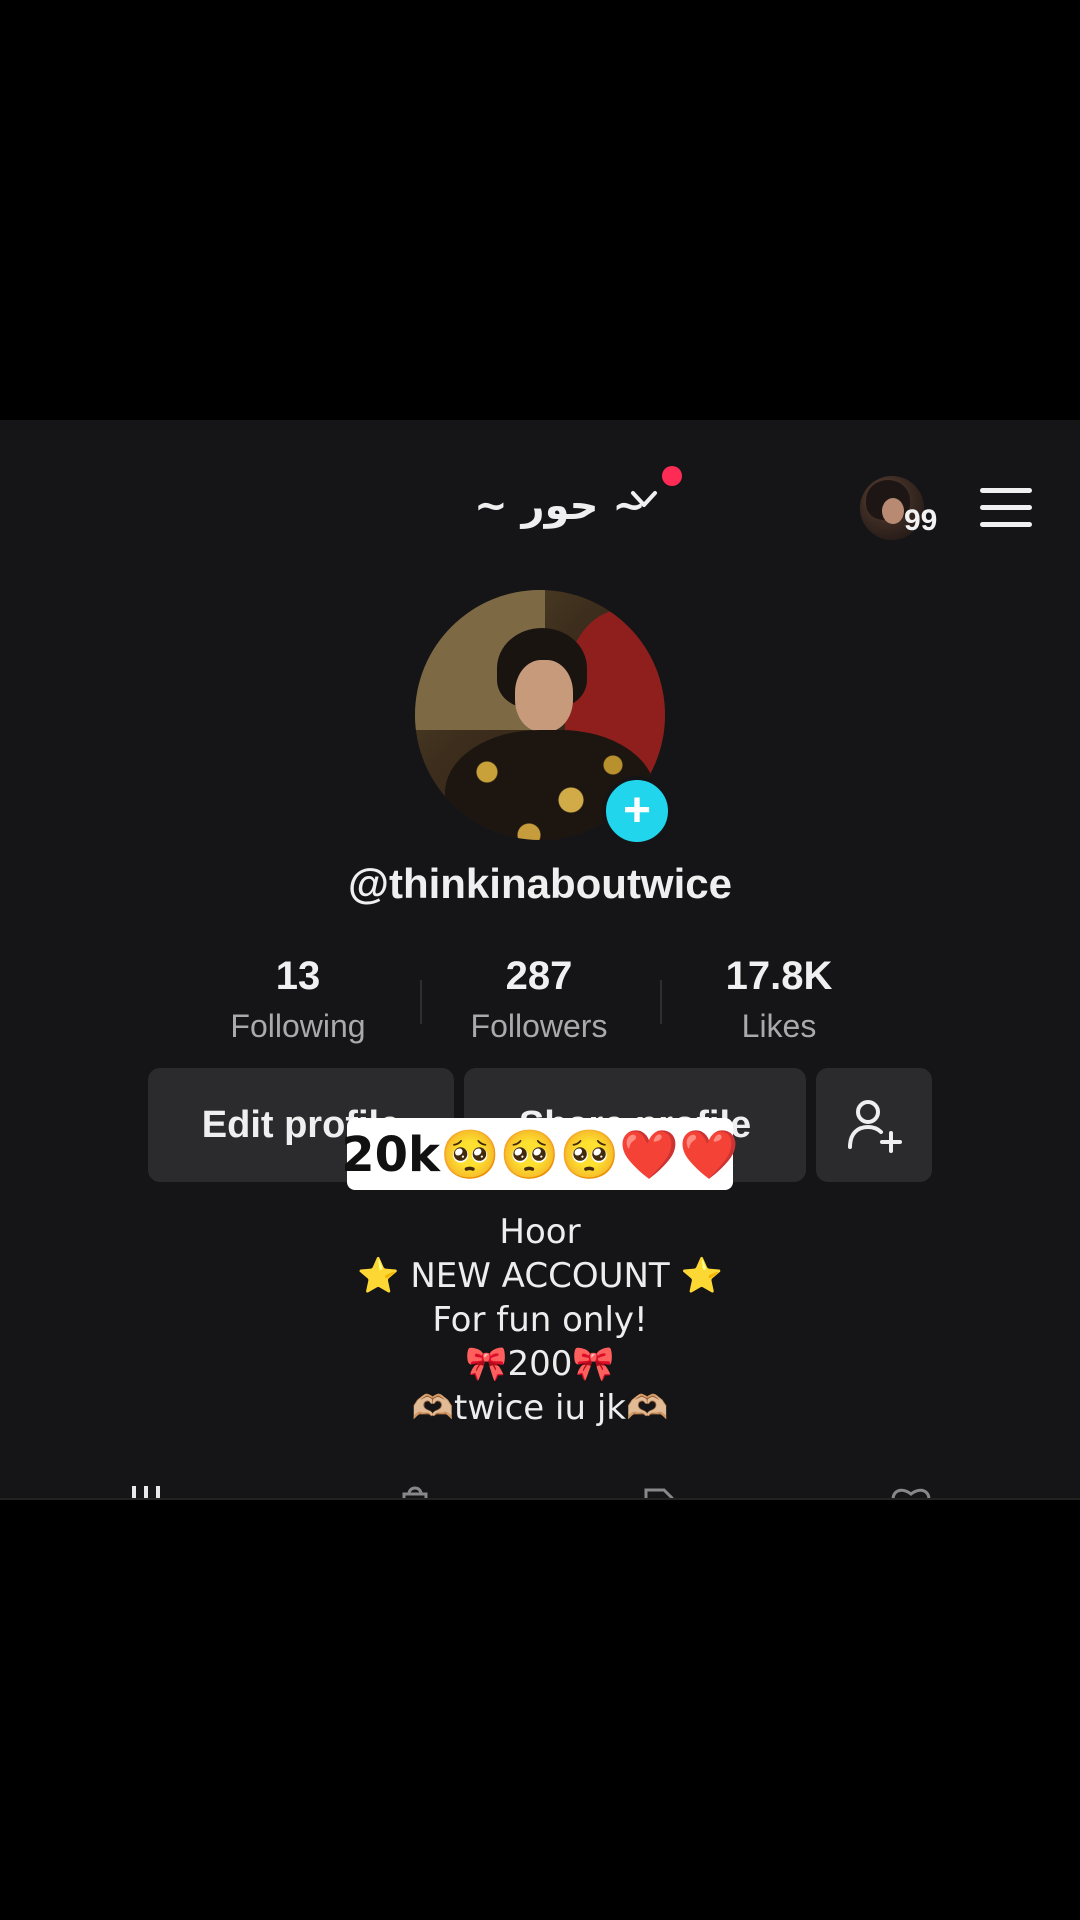 This screenshot has width=1080, height=1920. What do you see at coordinates (539, 1026) in the screenshot?
I see `stat-label: Followers` at bounding box center [539, 1026].